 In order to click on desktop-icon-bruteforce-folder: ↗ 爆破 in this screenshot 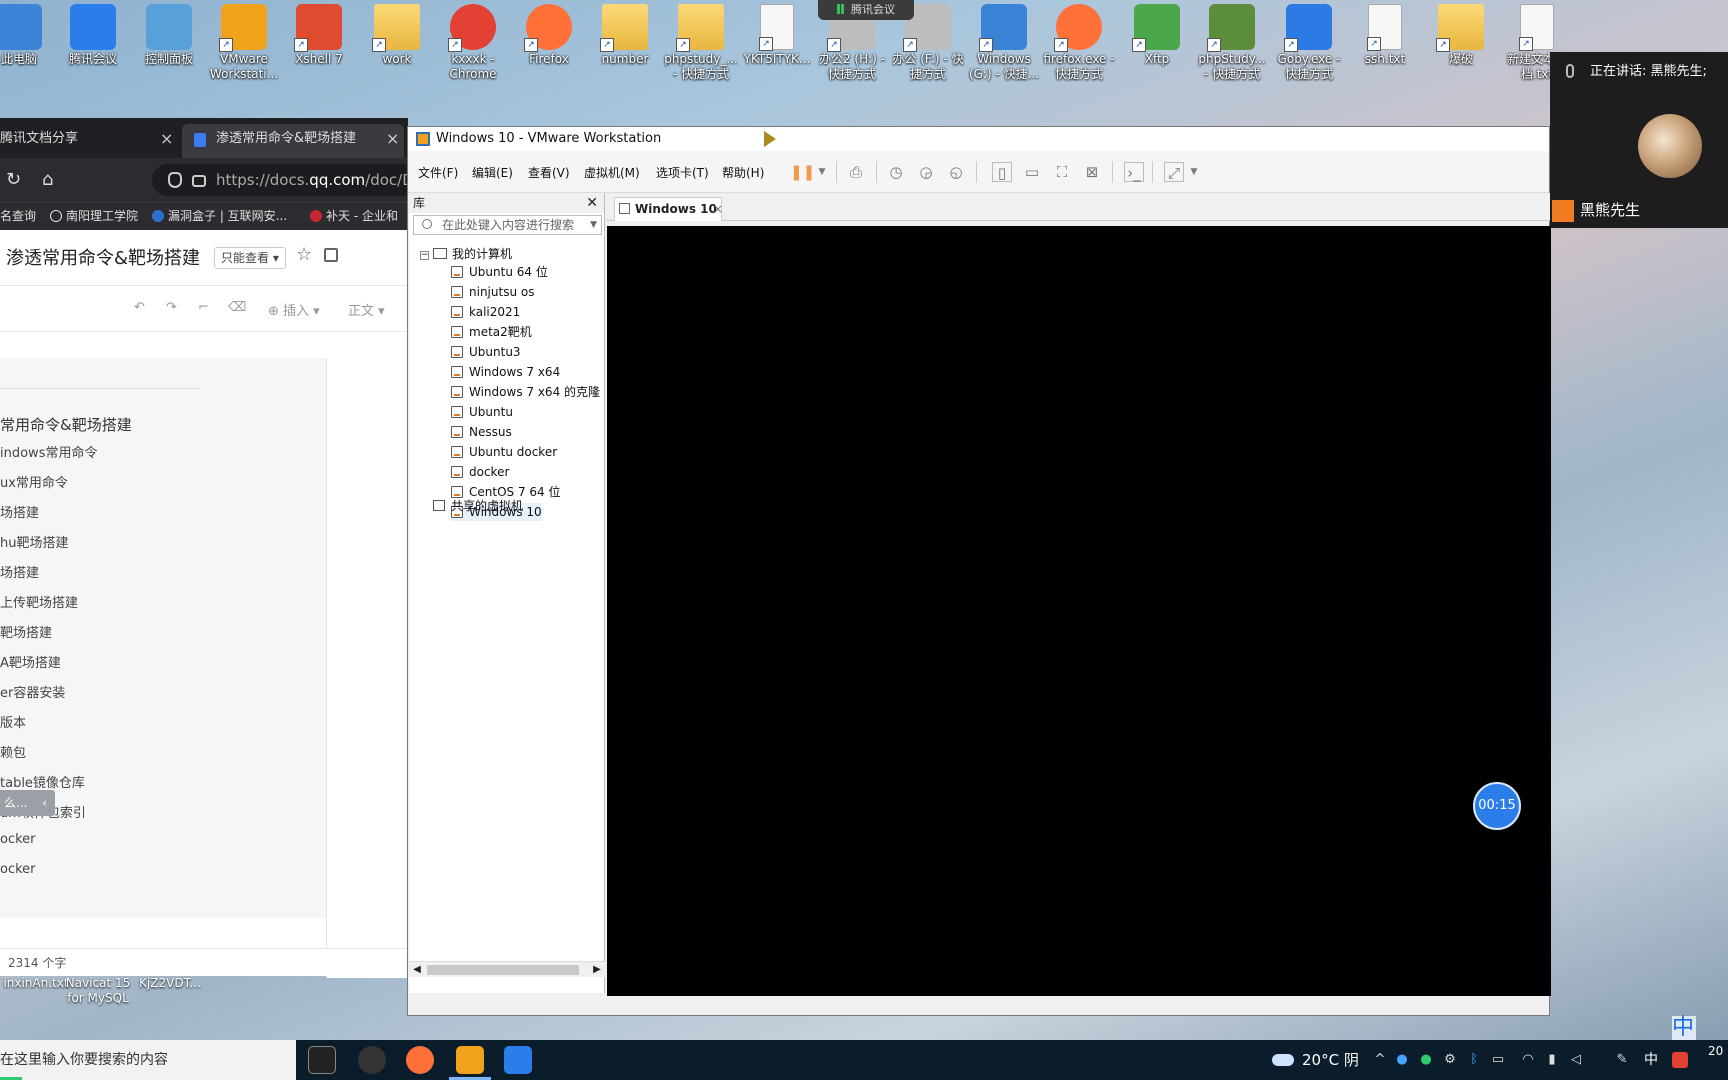, I will do `click(1461, 35)`.